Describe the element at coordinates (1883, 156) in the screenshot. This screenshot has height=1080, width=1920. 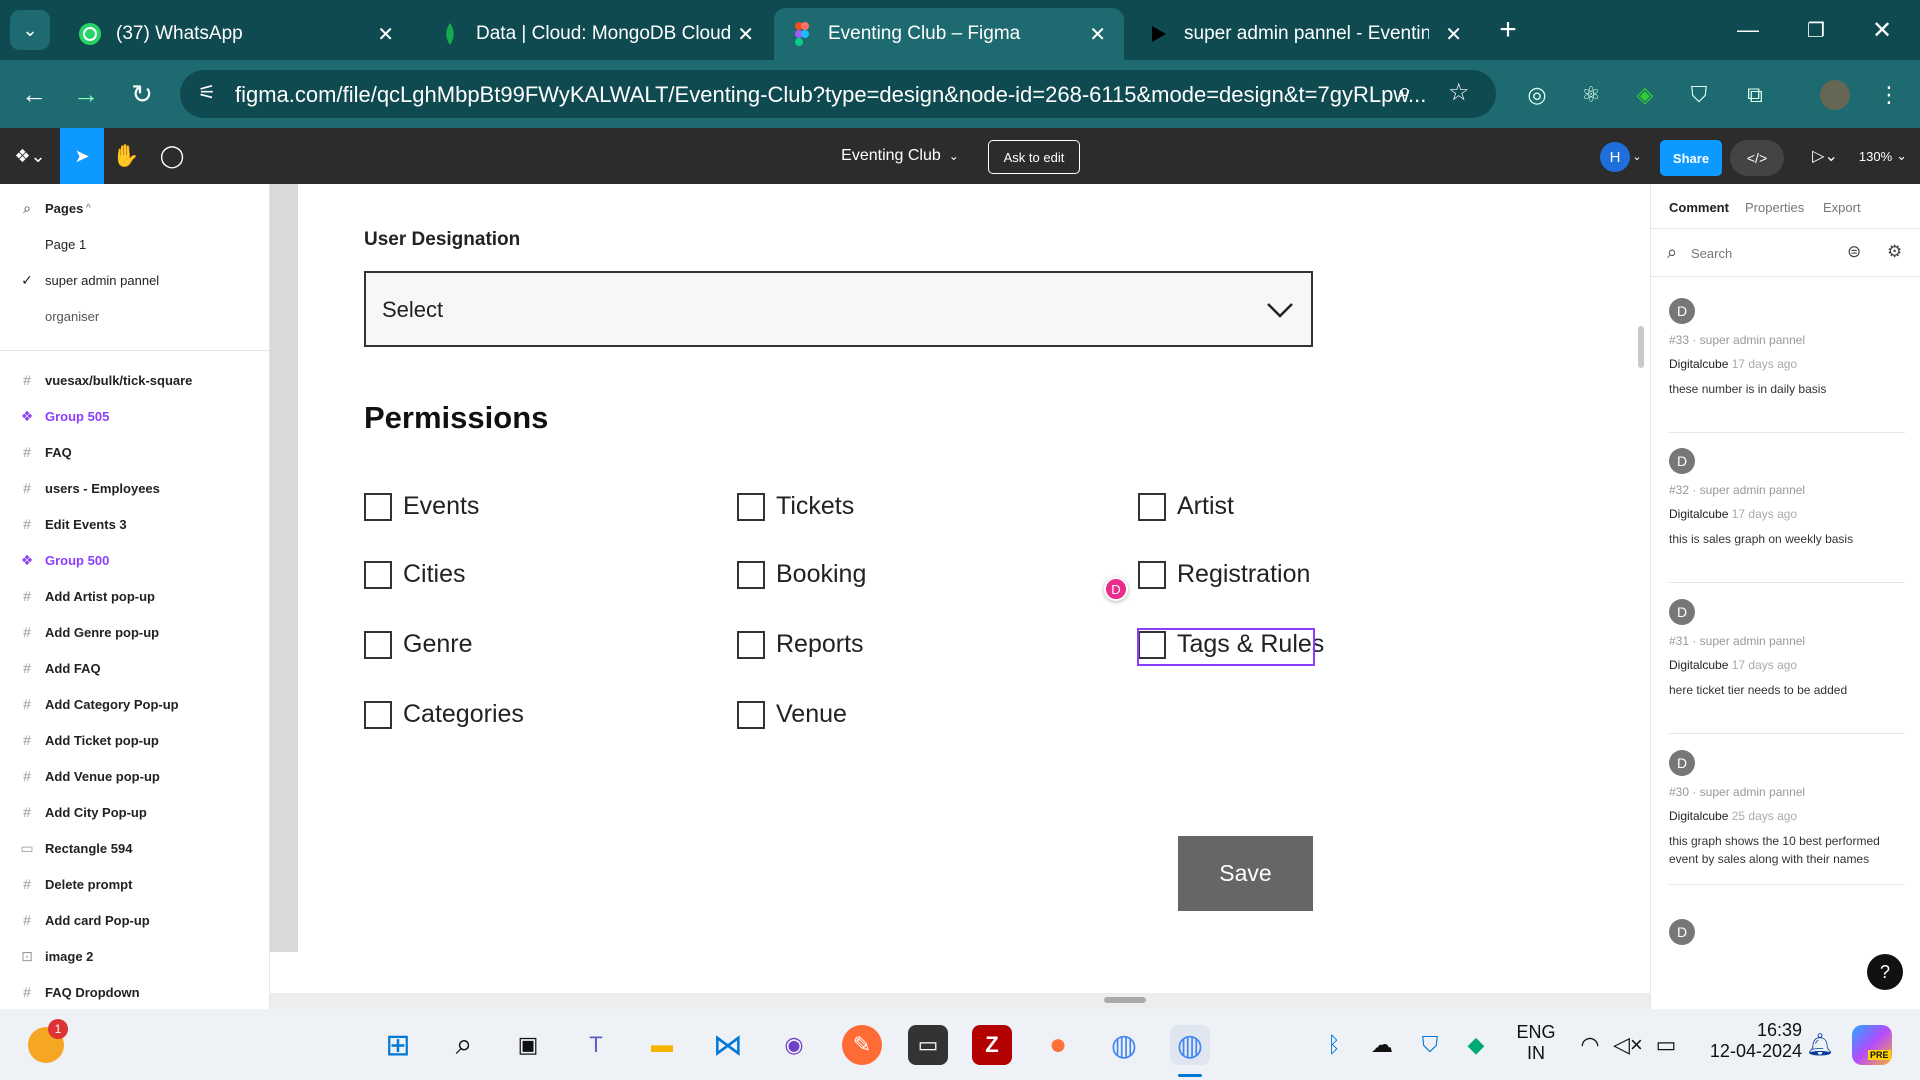
I see `zoom-dropdown: 130% ⌄` at that location.